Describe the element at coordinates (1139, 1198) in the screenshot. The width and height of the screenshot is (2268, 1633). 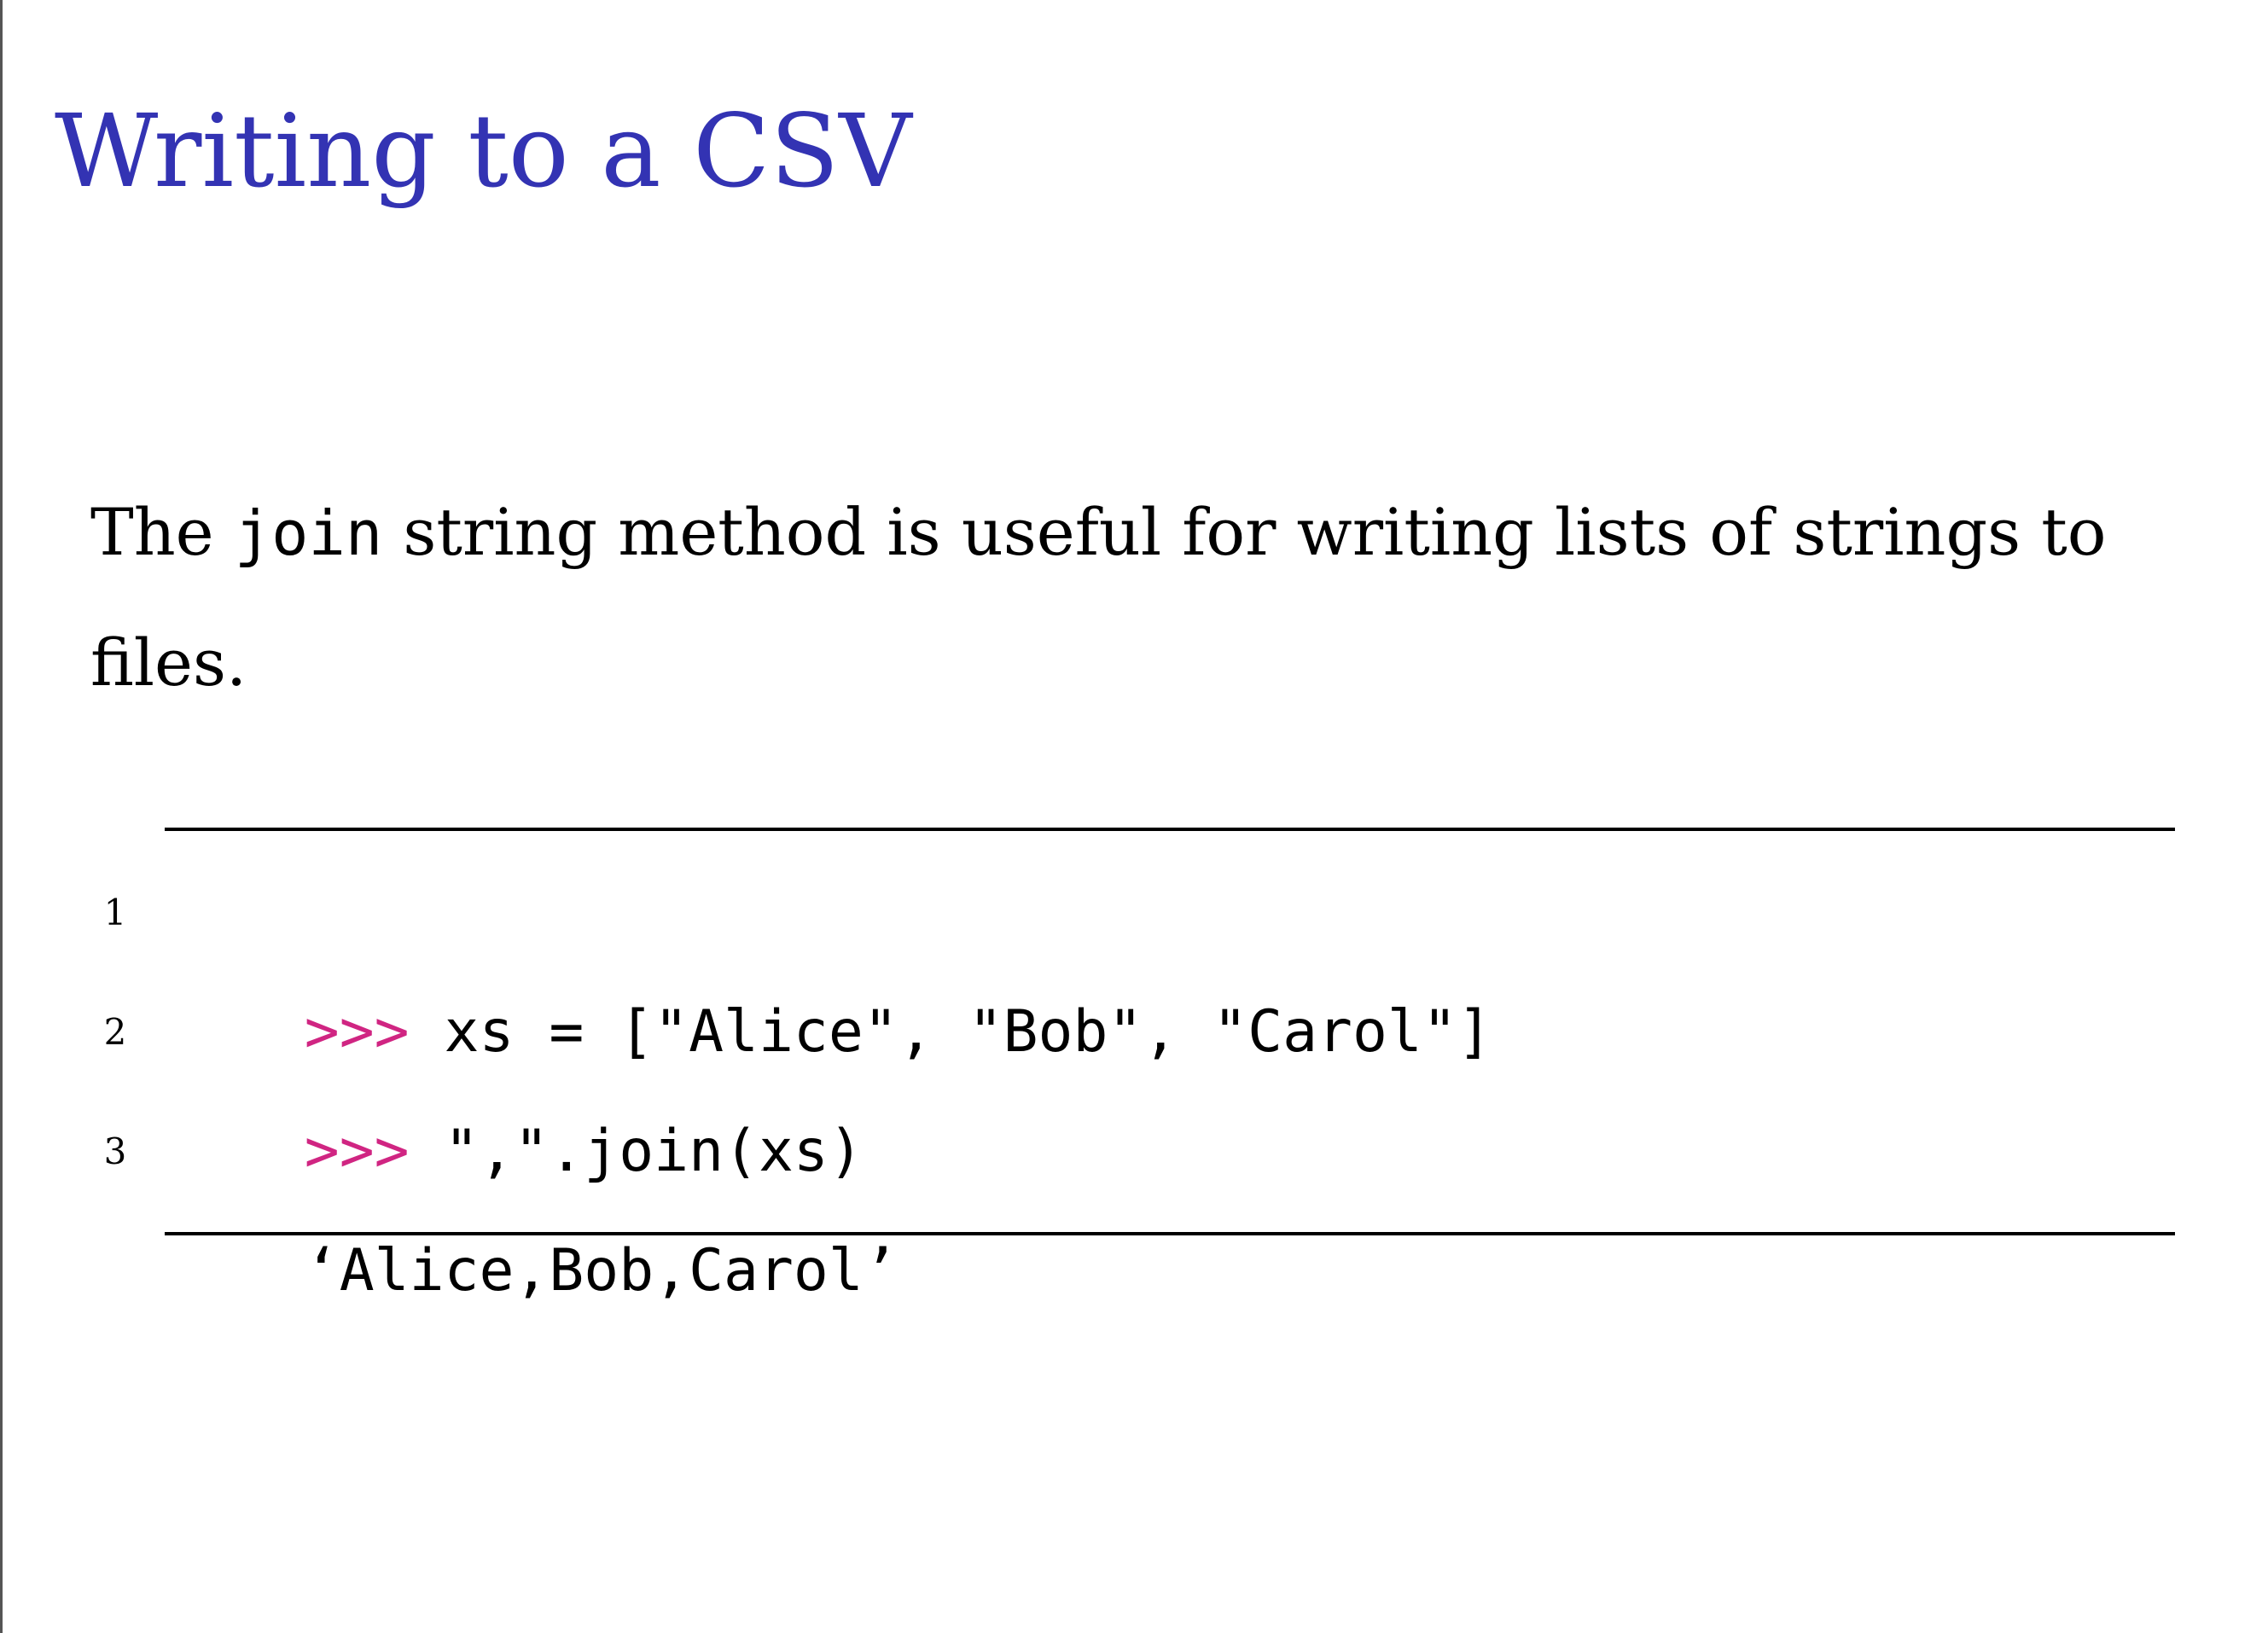
I see `code-line-3: 3 ‘Alice,Bob,Carol’` at that location.